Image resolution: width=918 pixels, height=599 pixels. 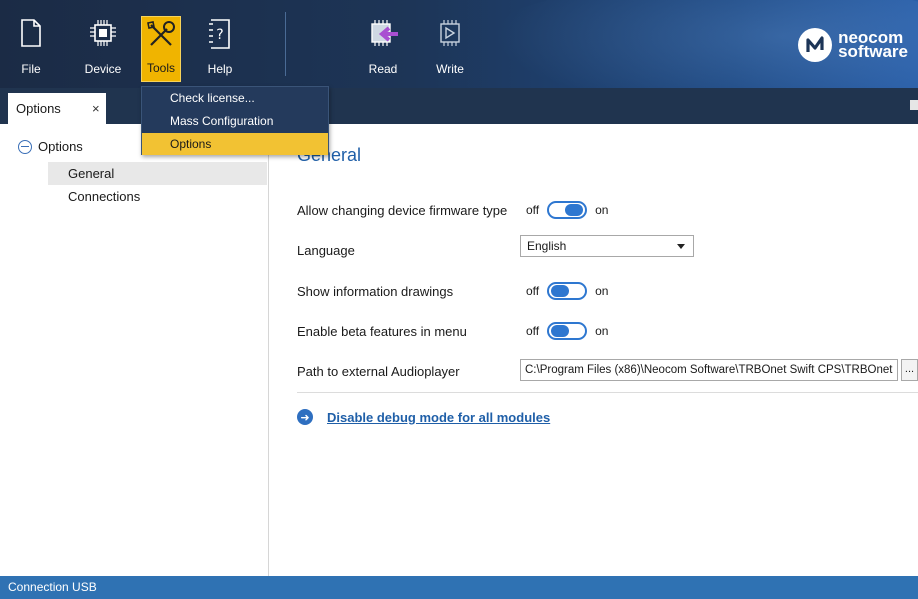 I want to click on neocom-logo: neocom software, so click(x=853, y=45).